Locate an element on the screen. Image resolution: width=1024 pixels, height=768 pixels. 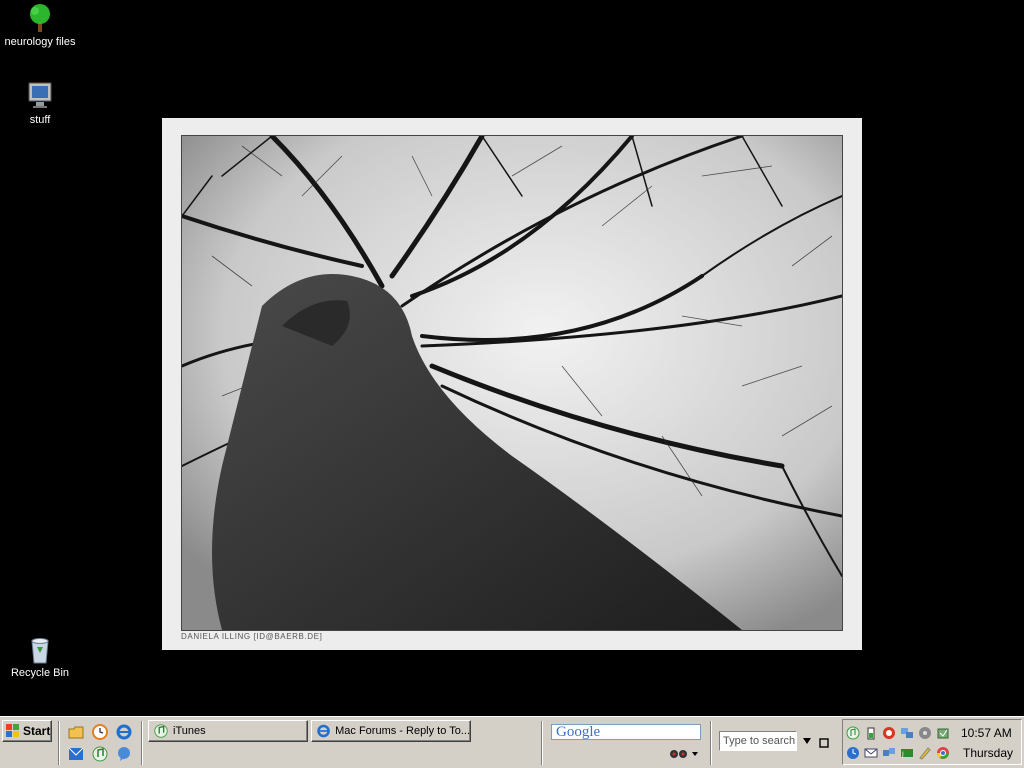
search-input: Type to search is located at coordinates (758, 741).